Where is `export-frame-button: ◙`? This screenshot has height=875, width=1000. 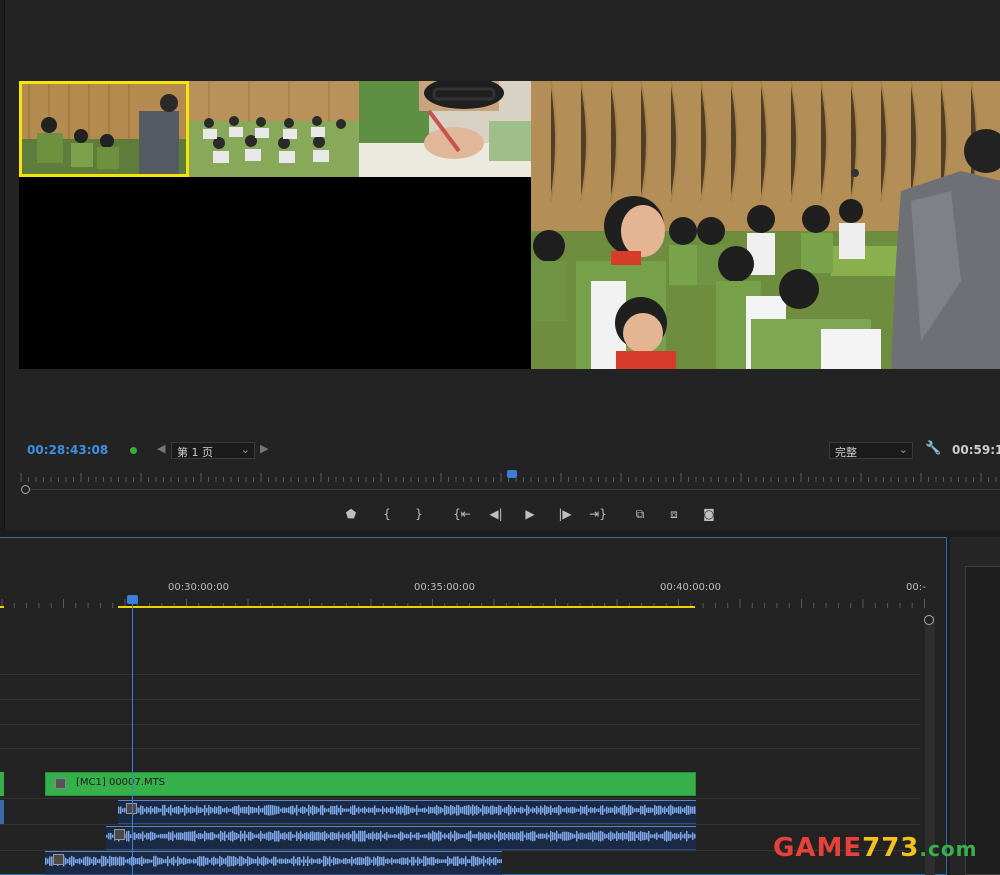
export-frame-button: ◙ is located at coordinates (709, 514).